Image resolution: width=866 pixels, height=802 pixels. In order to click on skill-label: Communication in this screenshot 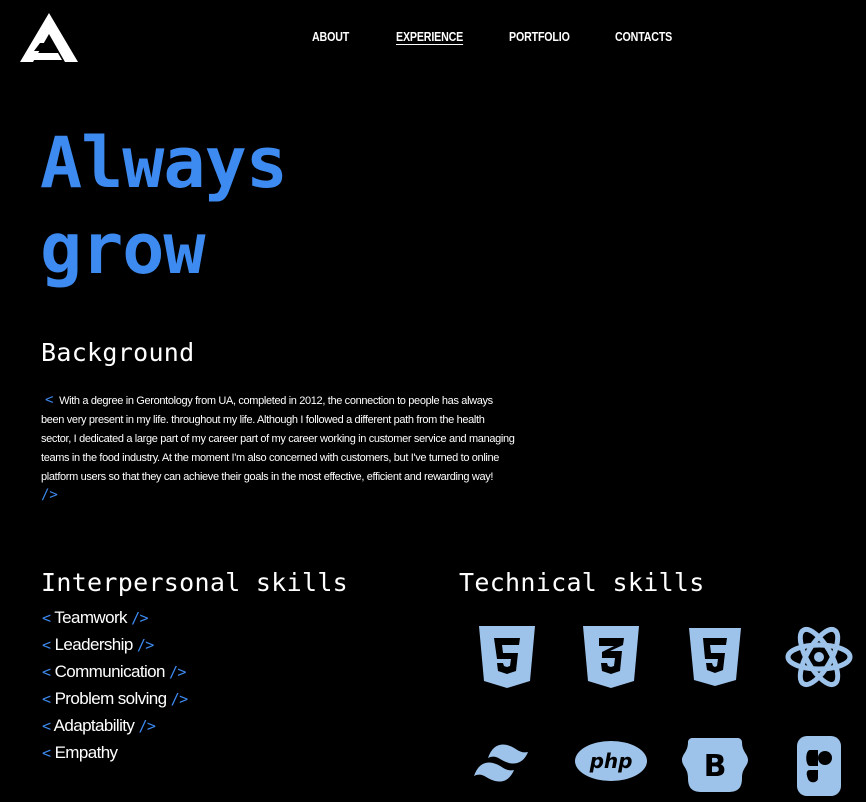, I will do `click(110, 671)`.